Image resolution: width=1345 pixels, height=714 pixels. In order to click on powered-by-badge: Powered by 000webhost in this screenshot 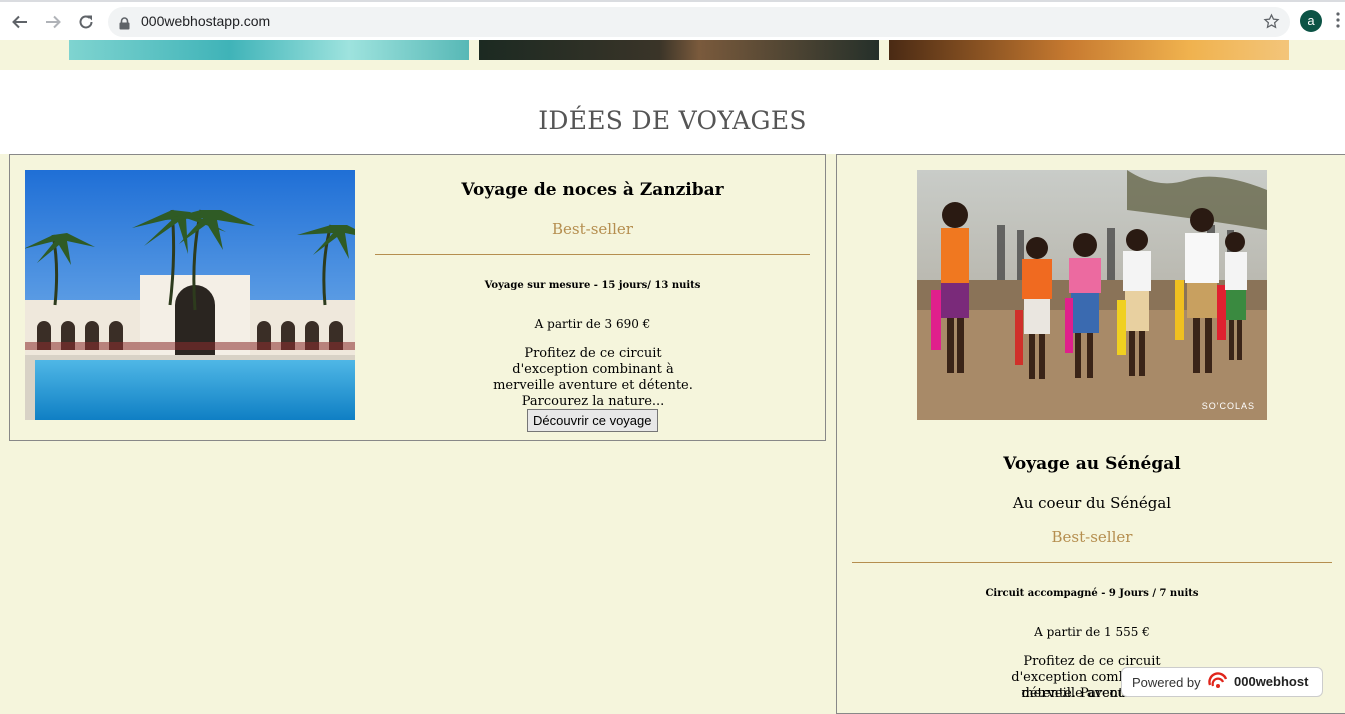, I will do `click(1222, 682)`.